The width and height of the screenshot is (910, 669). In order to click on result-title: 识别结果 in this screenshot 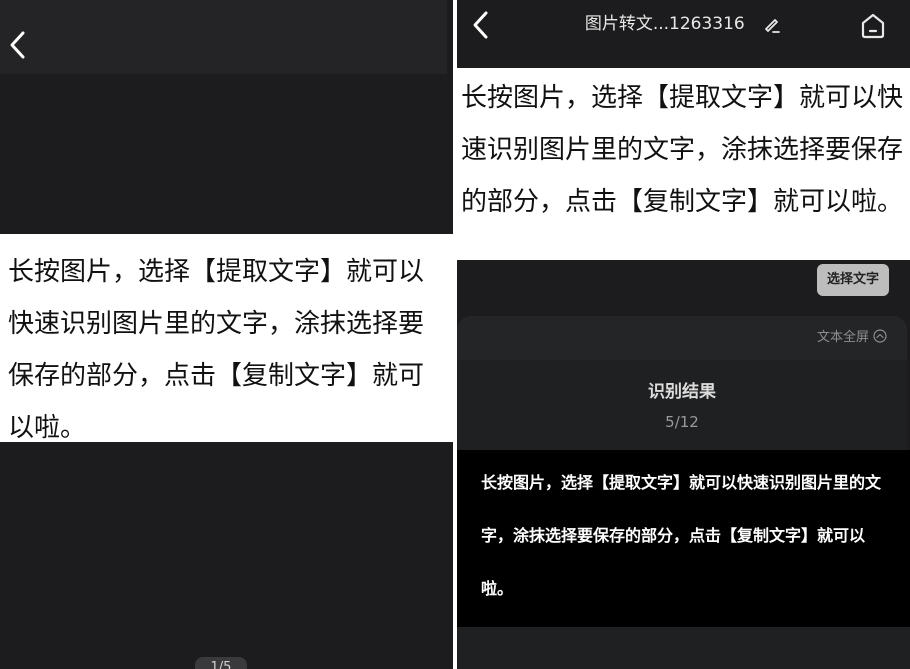, I will do `click(682, 392)`.